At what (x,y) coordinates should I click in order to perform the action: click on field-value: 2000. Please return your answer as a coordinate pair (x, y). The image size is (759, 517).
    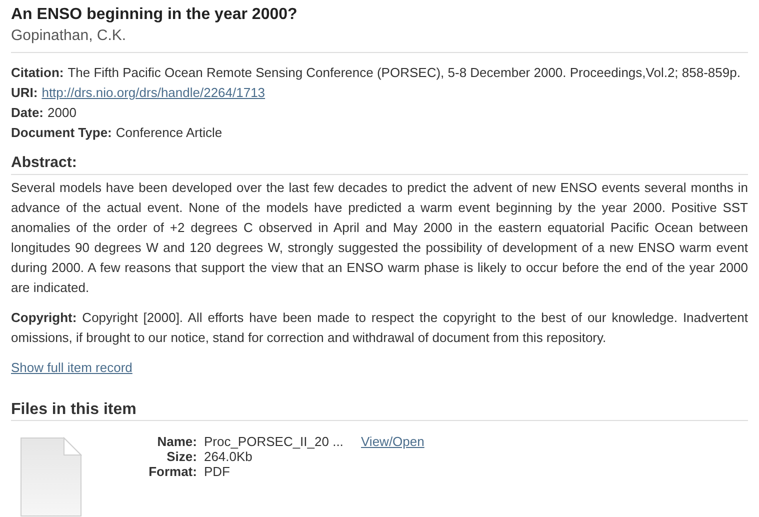
    Looking at the image, I should click on (62, 113).